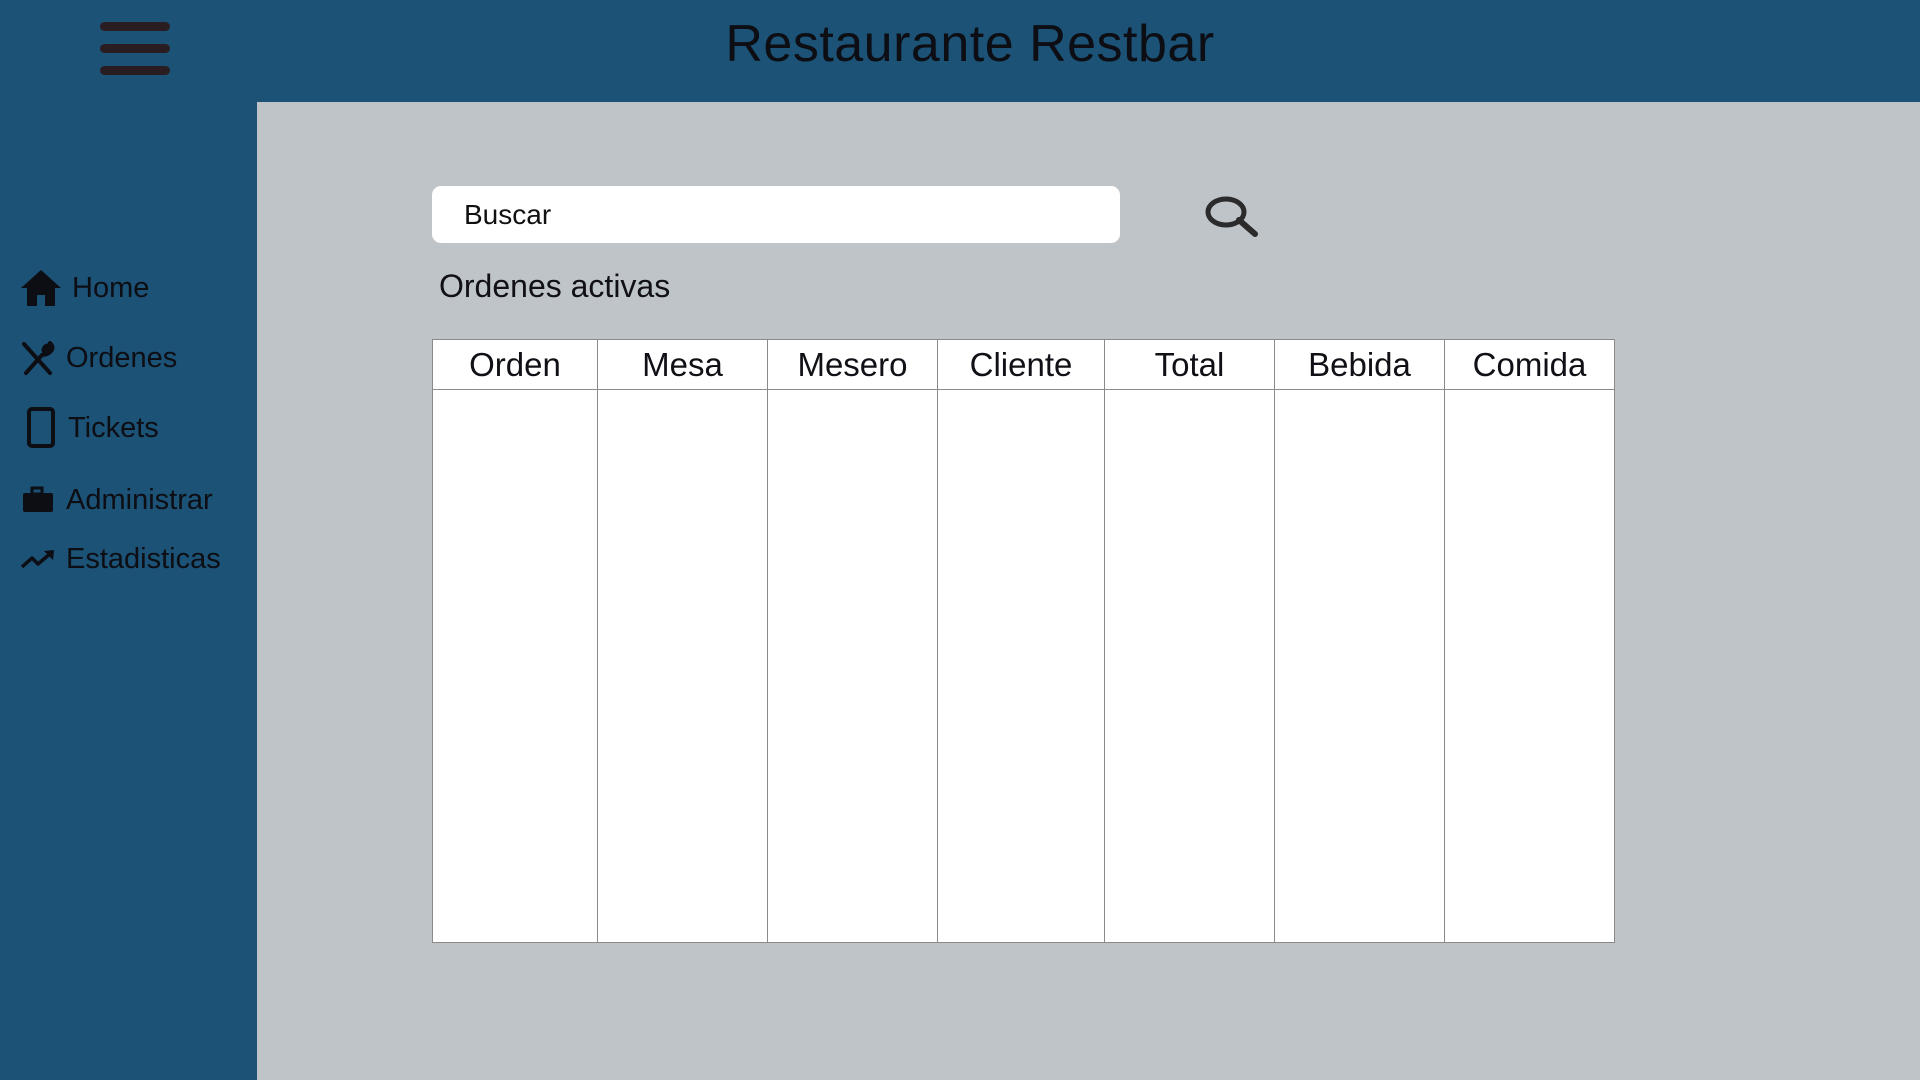  Describe the element at coordinates (113, 427) in the screenshot. I see `sidebar-item-label: Tickets` at that location.